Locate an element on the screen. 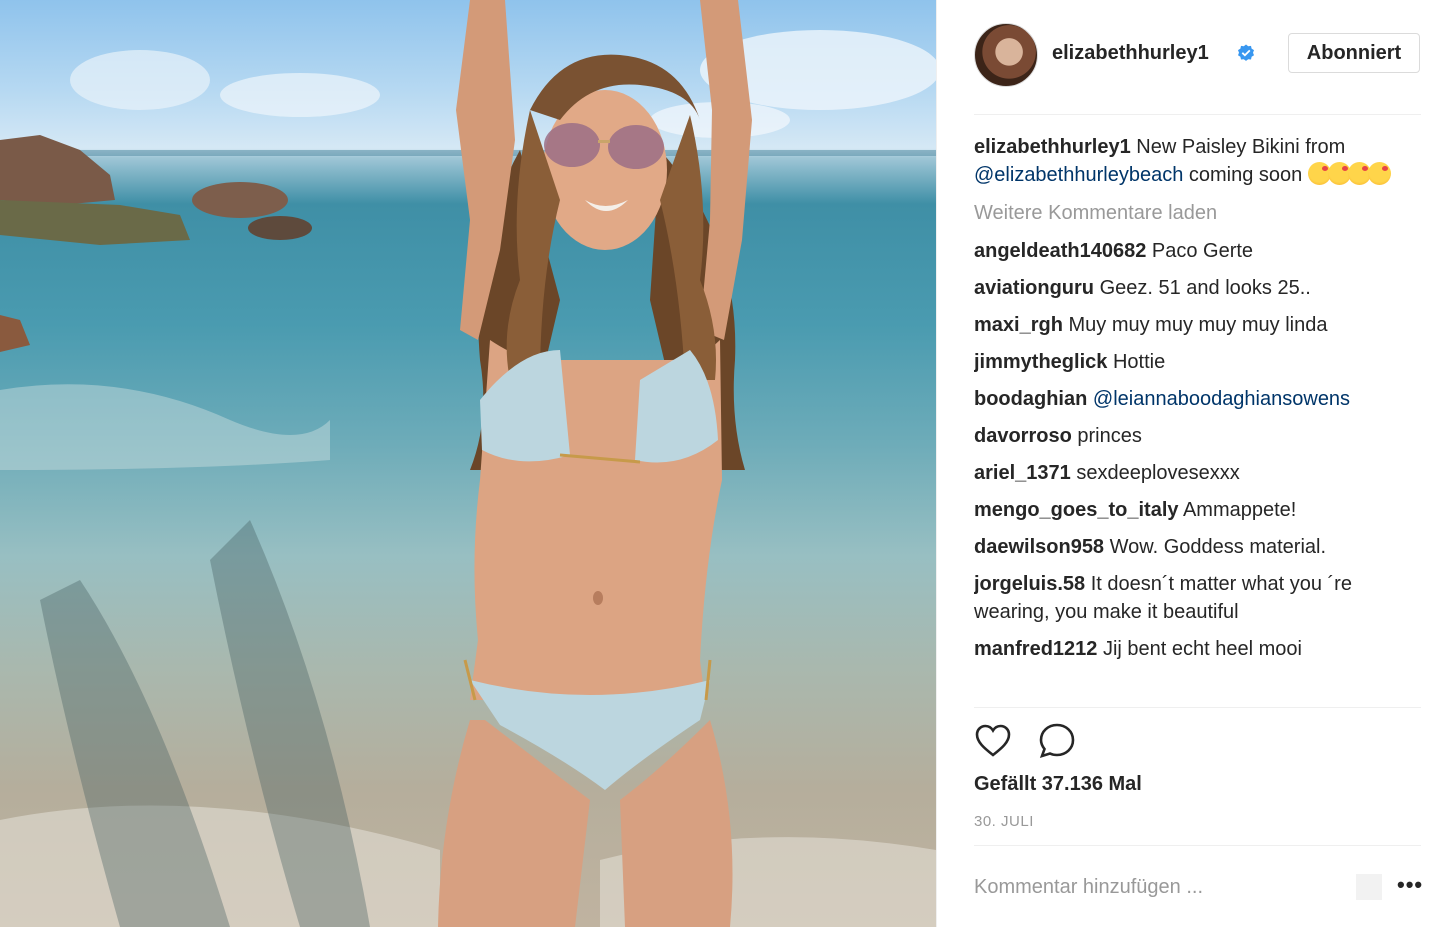 The image size is (1440, 927). loading-placeholder is located at coordinates (1369, 887).